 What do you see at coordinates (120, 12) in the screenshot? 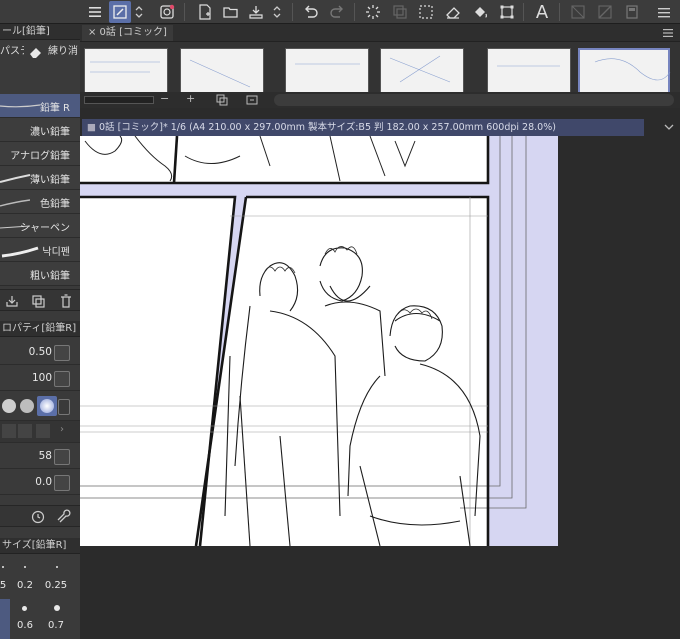
I see `active-tool-icon` at bounding box center [120, 12].